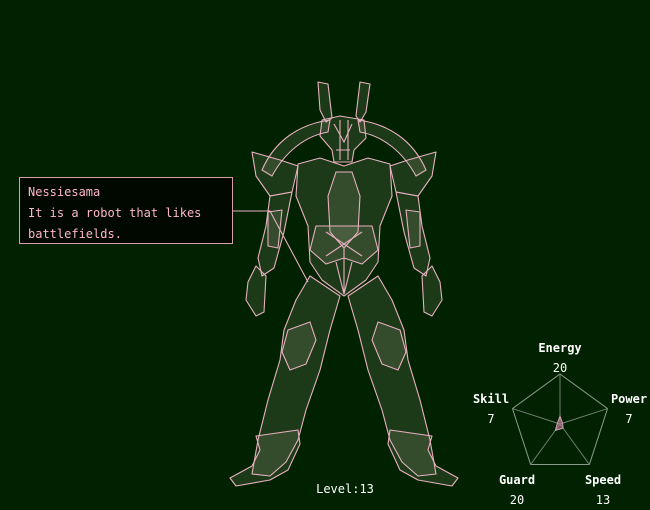 This screenshot has width=650, height=510. Describe the element at coordinates (345, 489) in the screenshot. I see `level-indicator: Level:13` at that location.